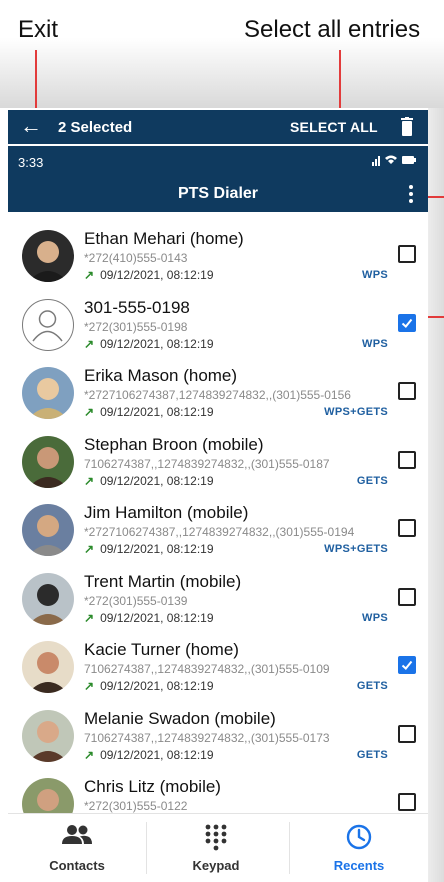  What do you see at coordinates (207, 463) in the screenshot?
I see `entry-number: 7106274387,,1274839274832,,(301)555-0187` at bounding box center [207, 463].